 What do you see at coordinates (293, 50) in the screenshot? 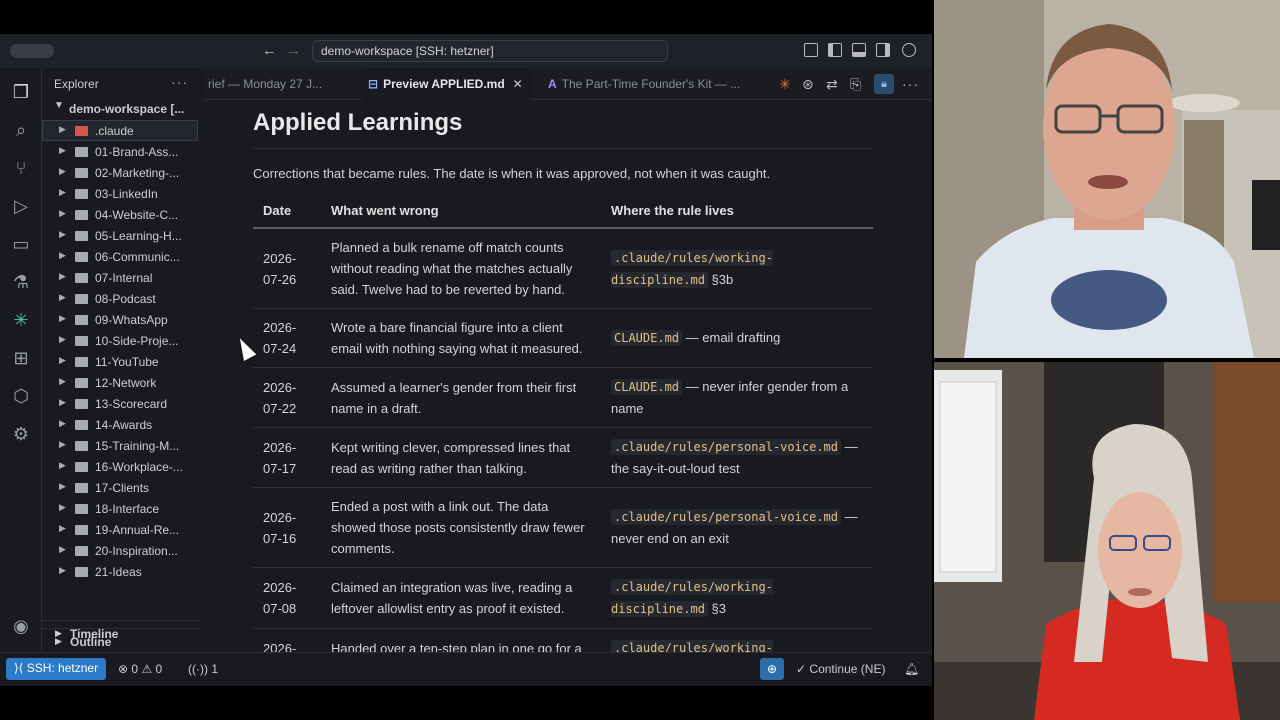
I see `forward-arrow-icon: →` at bounding box center [293, 50].